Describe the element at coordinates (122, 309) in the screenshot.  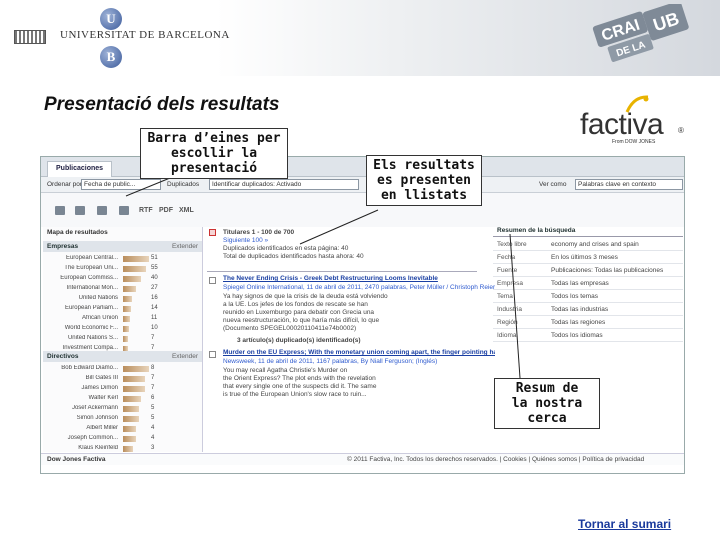
I see `facet-row: European Parliam... 14` at that location.